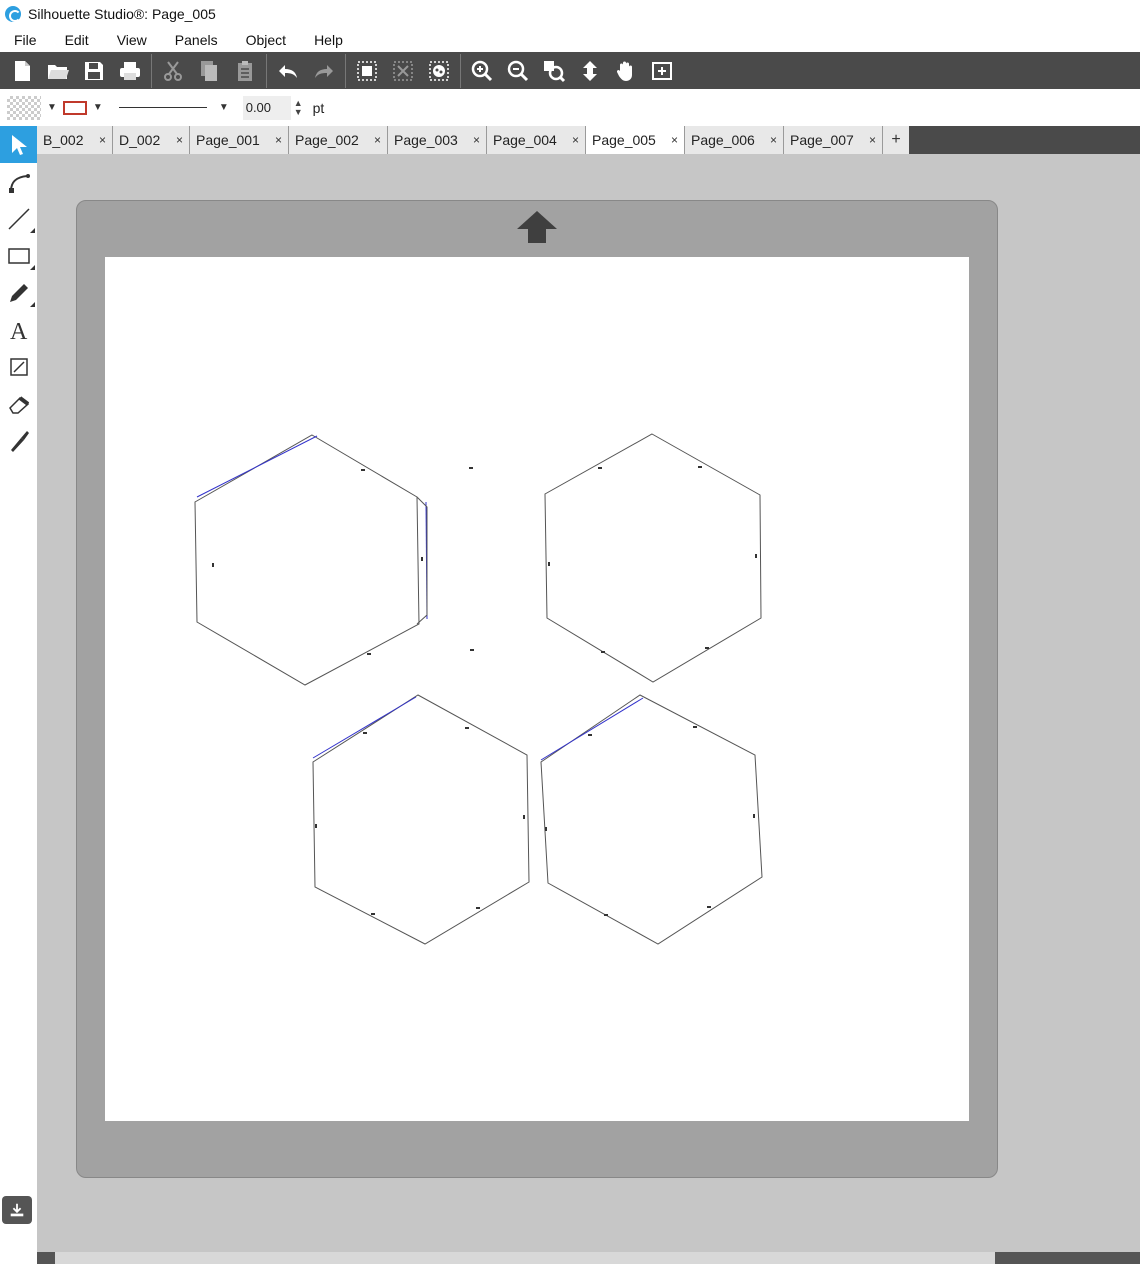 This screenshot has width=1140, height=1264. What do you see at coordinates (58, 71) in the screenshot?
I see `open-folder-icon` at bounding box center [58, 71].